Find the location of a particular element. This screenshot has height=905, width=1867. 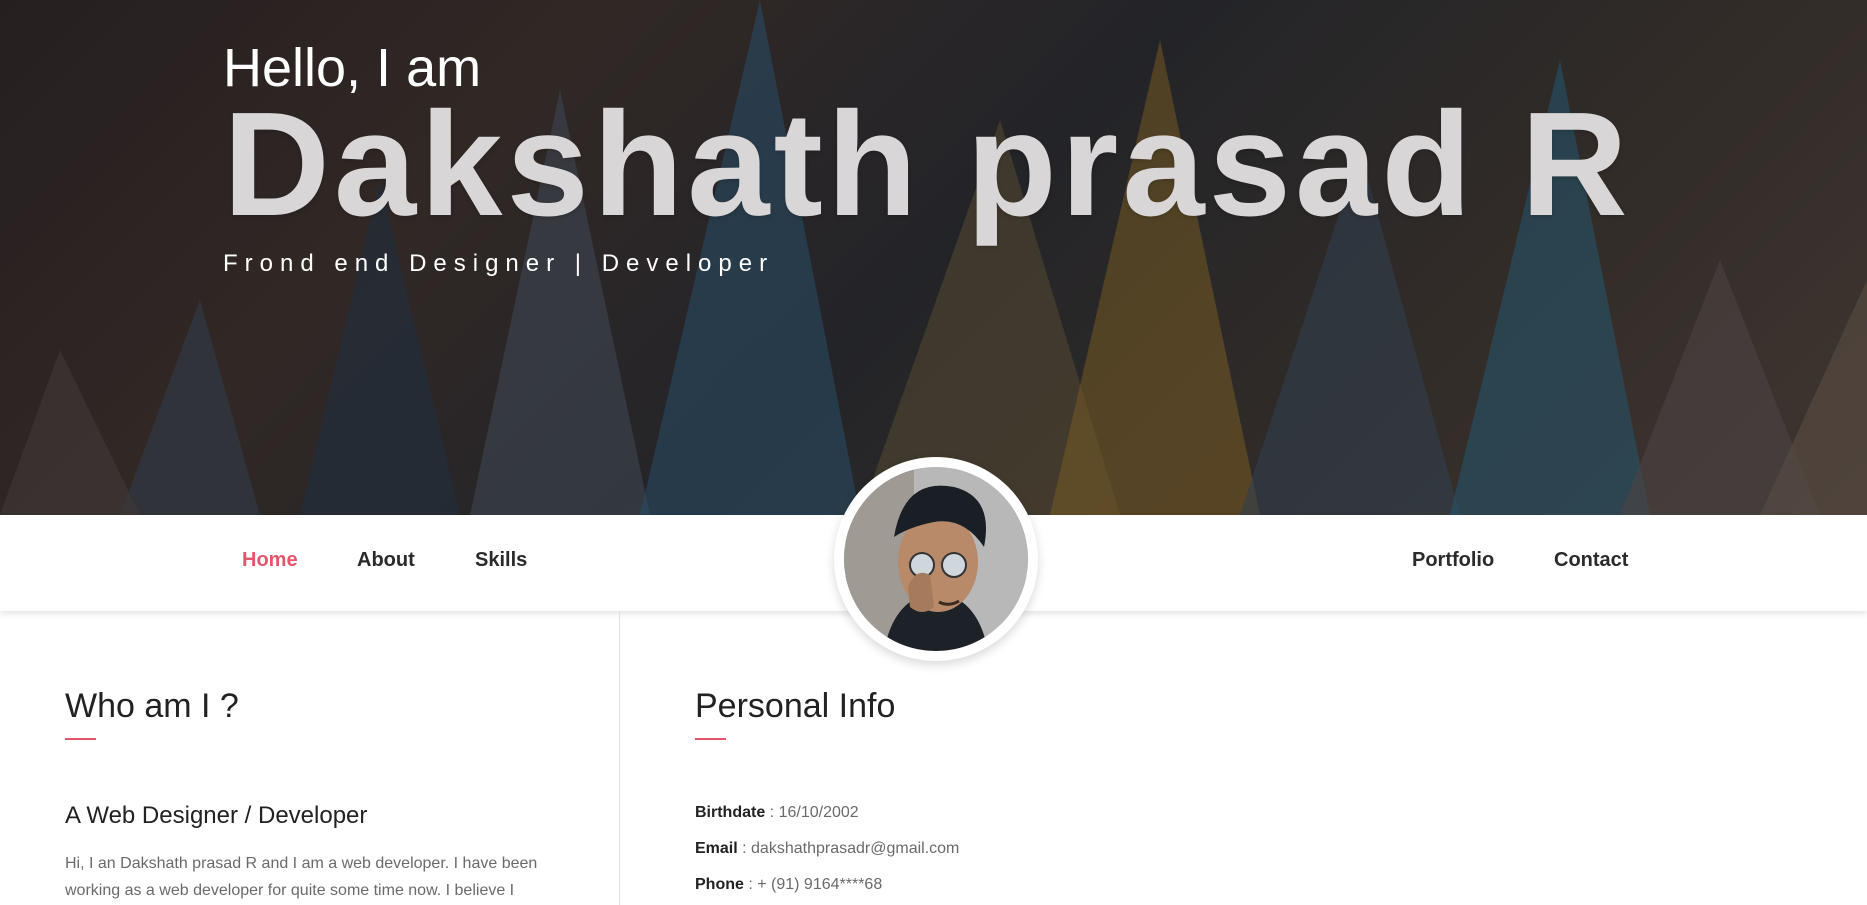

nav-contact: Contact is located at coordinates (1591, 560).